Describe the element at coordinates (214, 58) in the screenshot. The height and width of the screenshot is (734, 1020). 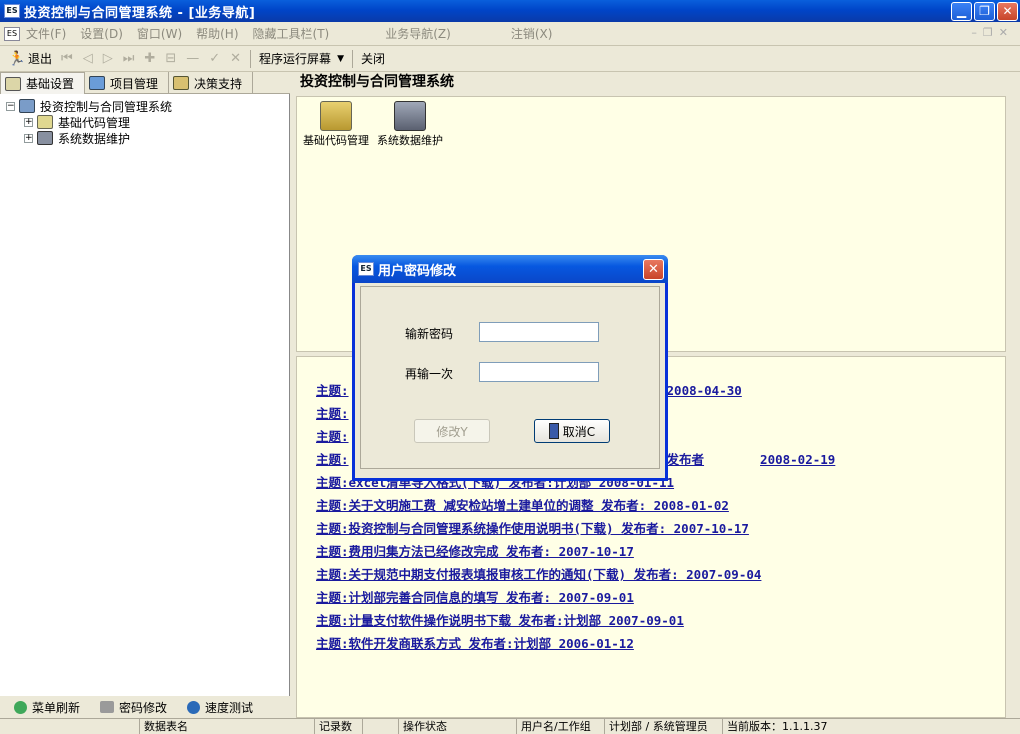
I see `confirm-icon: ✓` at that location.